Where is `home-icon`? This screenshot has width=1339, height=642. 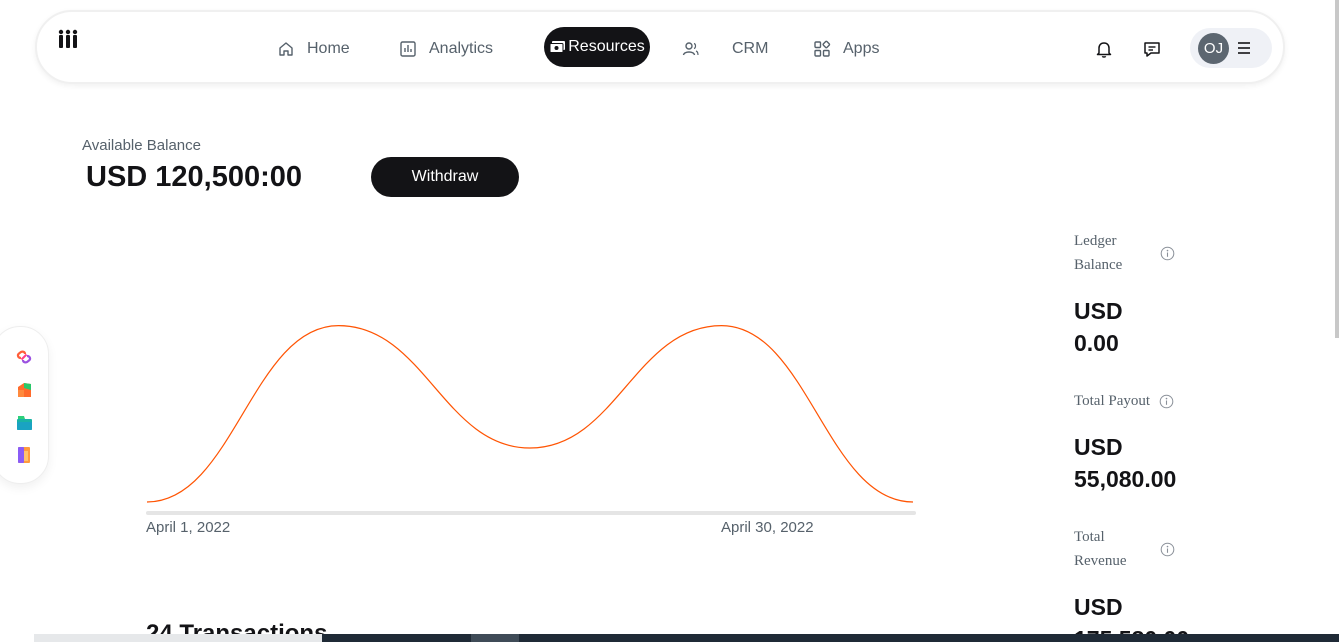 home-icon is located at coordinates (286, 49).